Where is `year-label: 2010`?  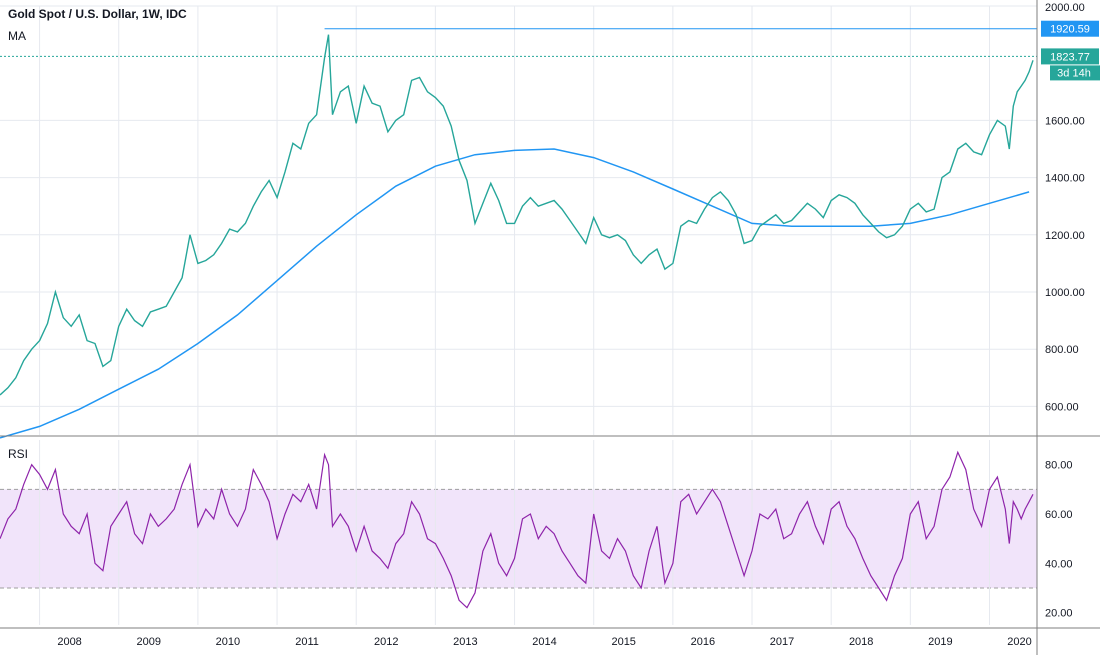 year-label: 2010 is located at coordinates (228, 642).